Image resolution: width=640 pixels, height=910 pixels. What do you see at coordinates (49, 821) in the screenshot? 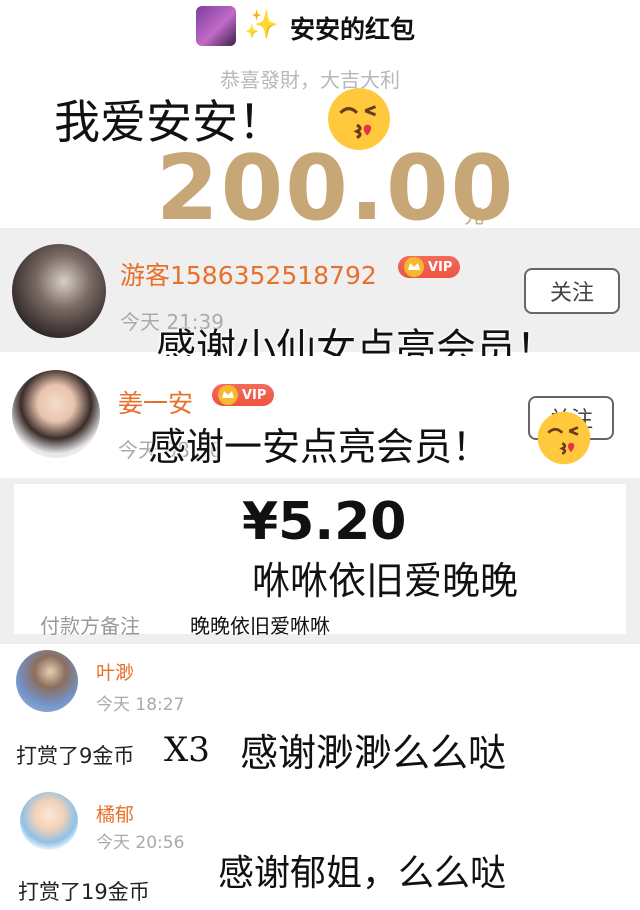
I see `reward2-avatar` at bounding box center [49, 821].